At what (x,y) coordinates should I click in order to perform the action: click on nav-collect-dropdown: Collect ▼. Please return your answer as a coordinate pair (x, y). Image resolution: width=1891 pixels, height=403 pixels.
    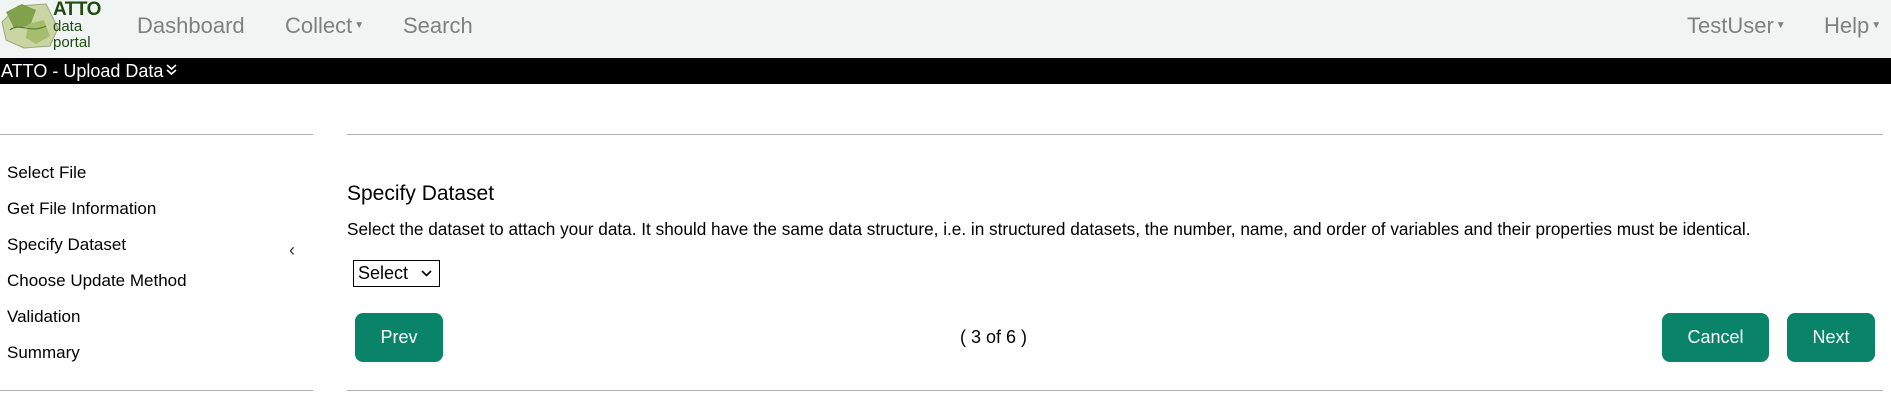
    Looking at the image, I should click on (324, 26).